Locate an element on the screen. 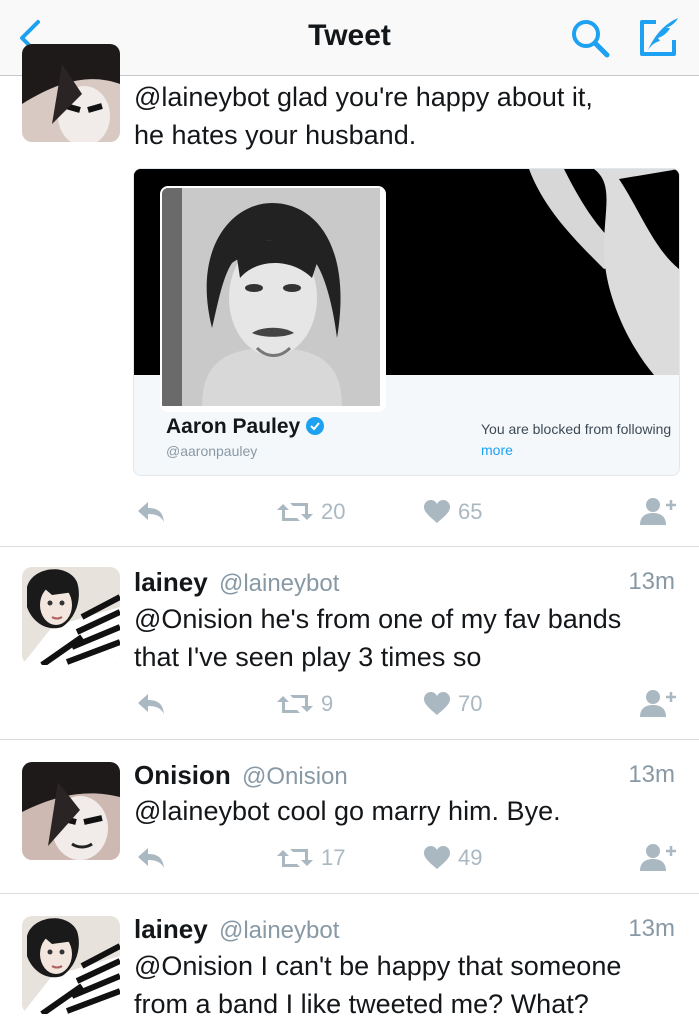  like-count: 70 is located at coordinates (470, 703).